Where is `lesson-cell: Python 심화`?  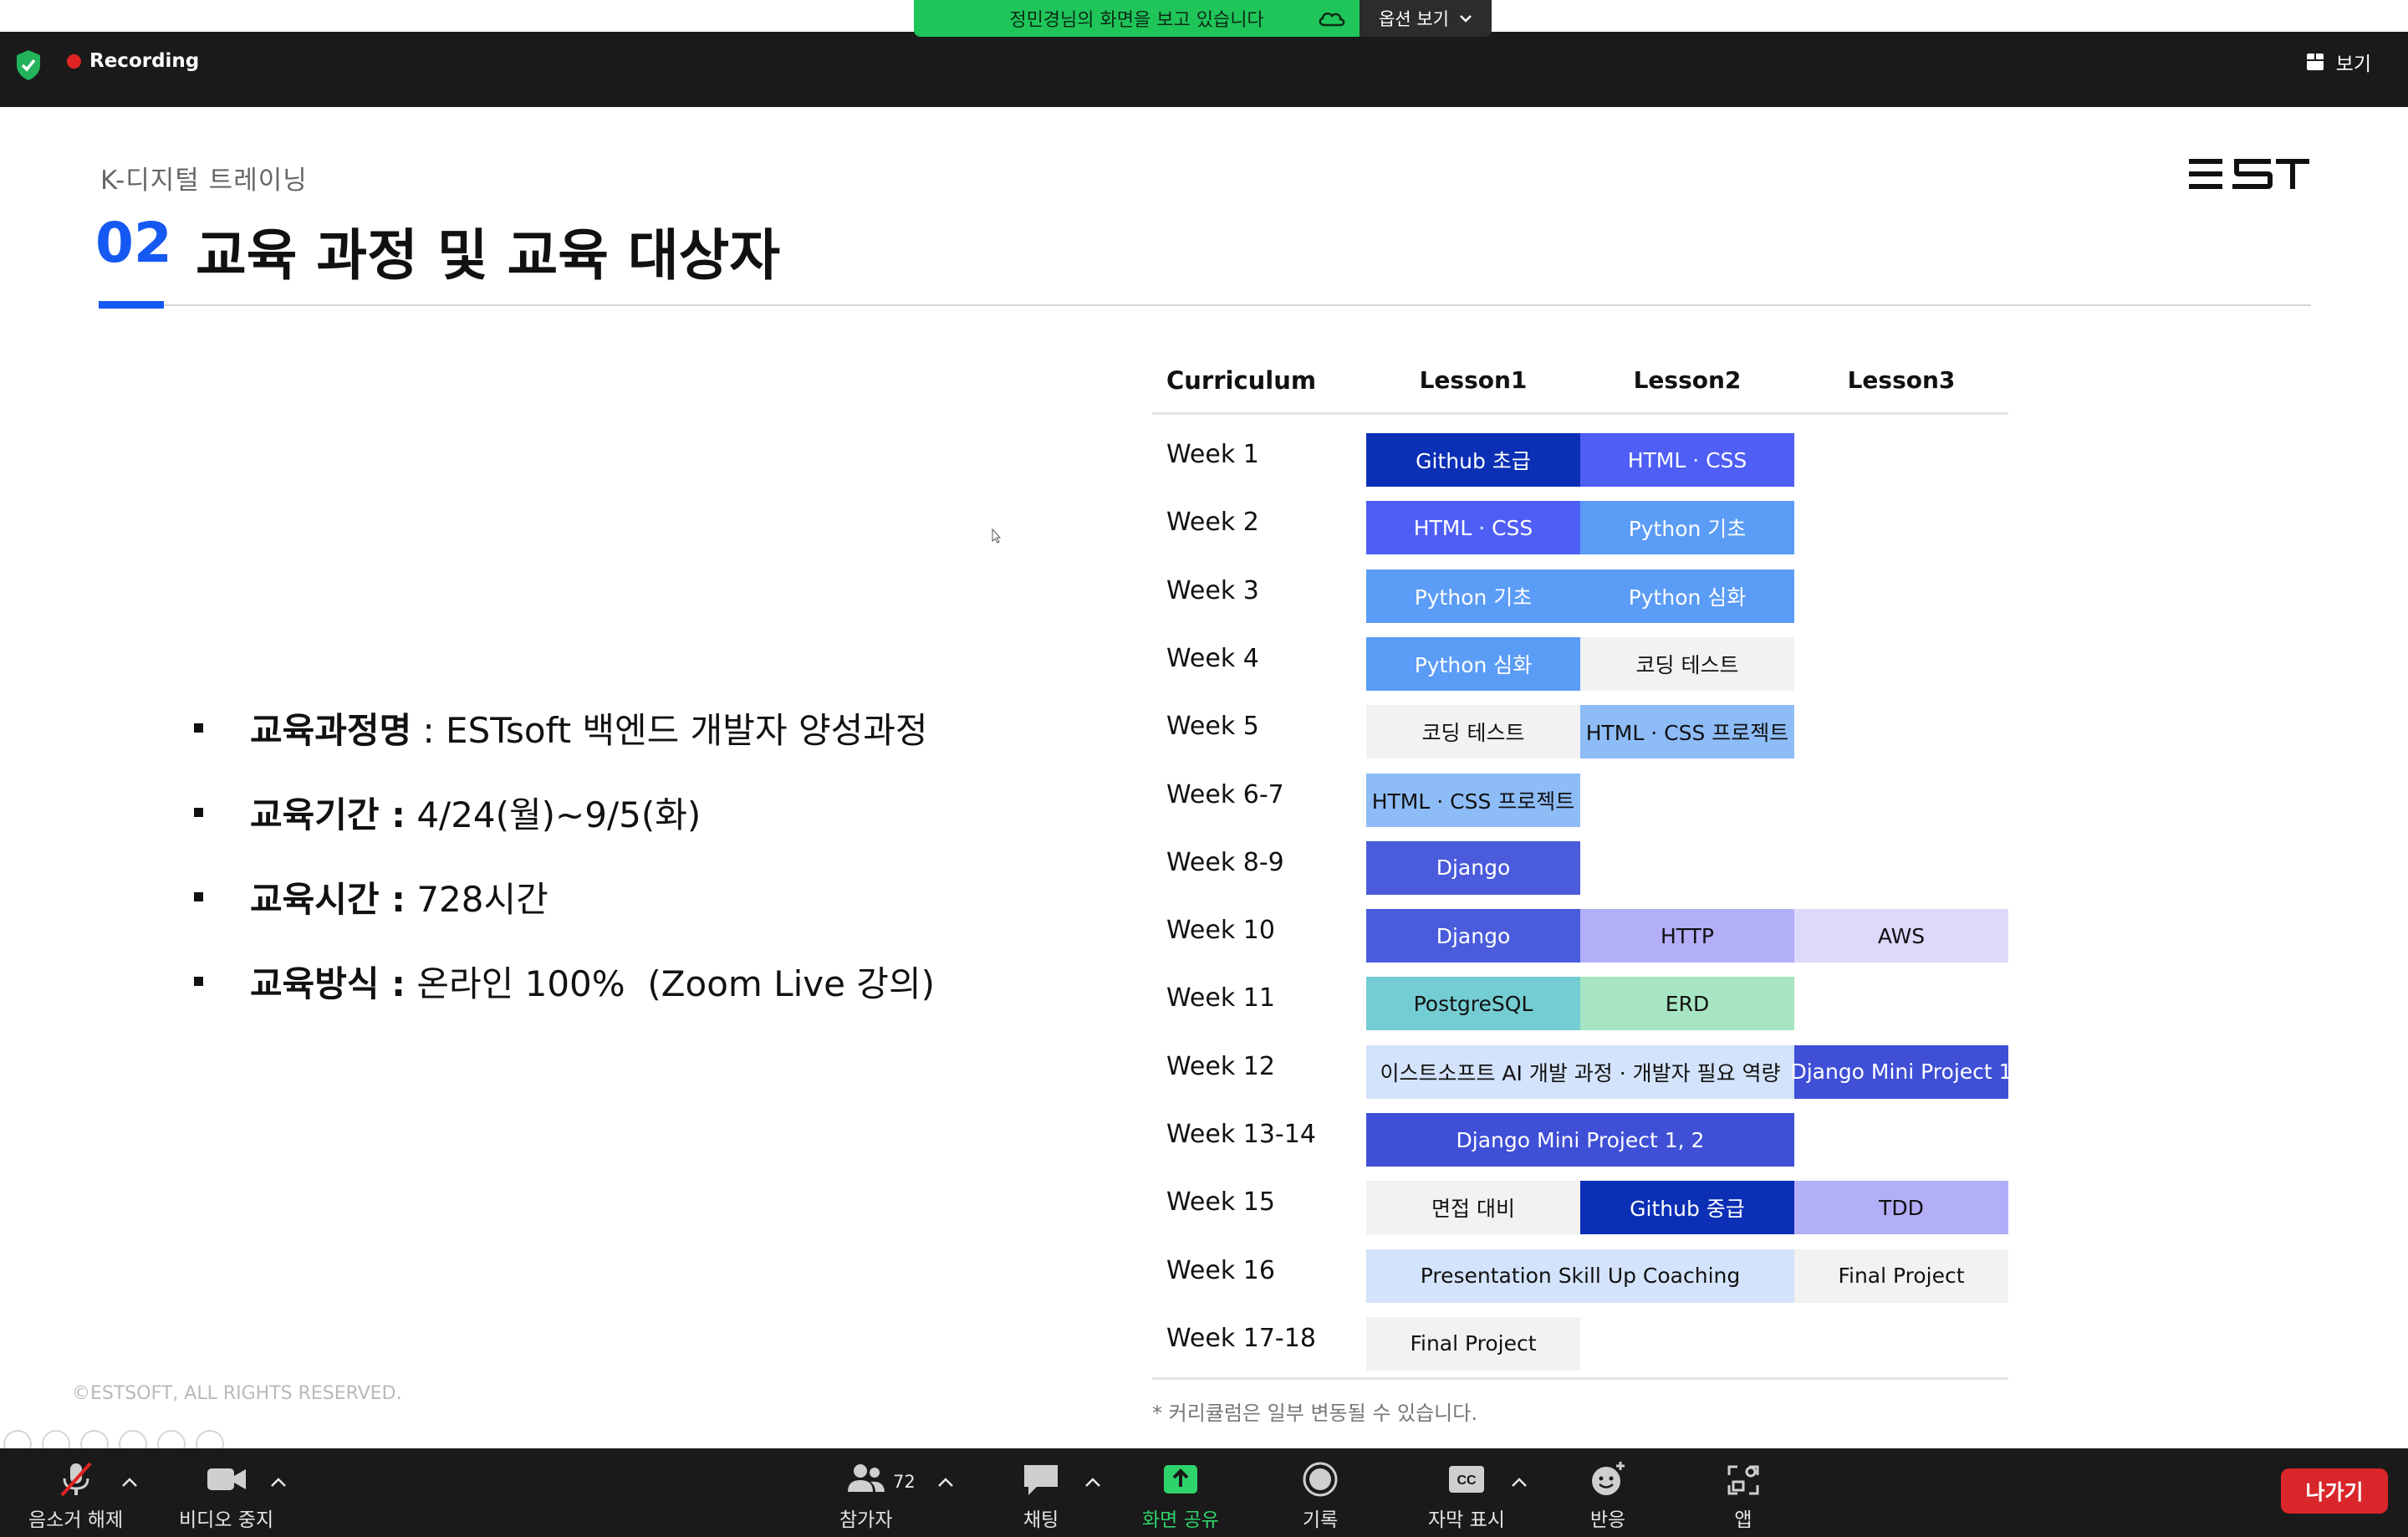
lesson-cell: Python 심화 is located at coordinates (1473, 663).